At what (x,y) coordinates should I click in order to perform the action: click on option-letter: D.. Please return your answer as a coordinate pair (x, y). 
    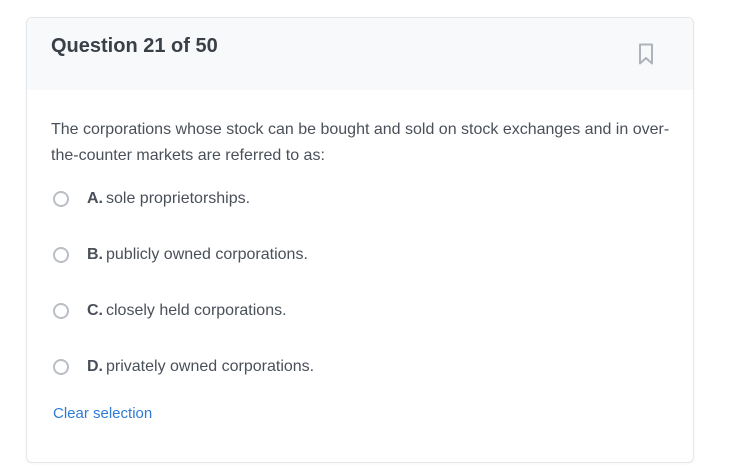
    Looking at the image, I should click on (95, 366).